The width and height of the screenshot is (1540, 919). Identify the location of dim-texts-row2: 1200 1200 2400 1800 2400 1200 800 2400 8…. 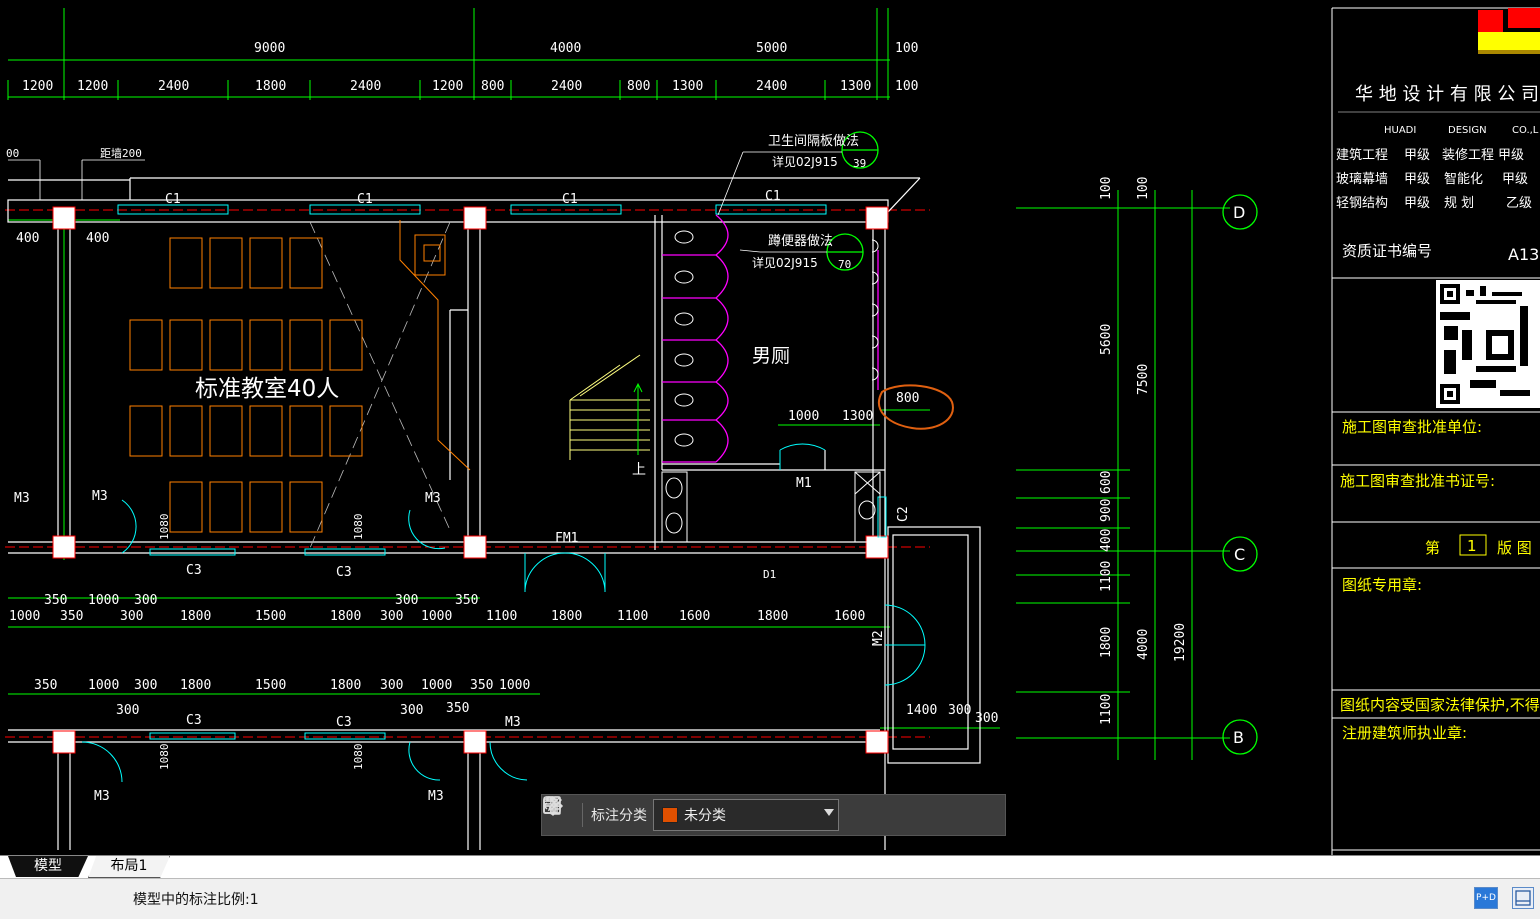
(470, 86).